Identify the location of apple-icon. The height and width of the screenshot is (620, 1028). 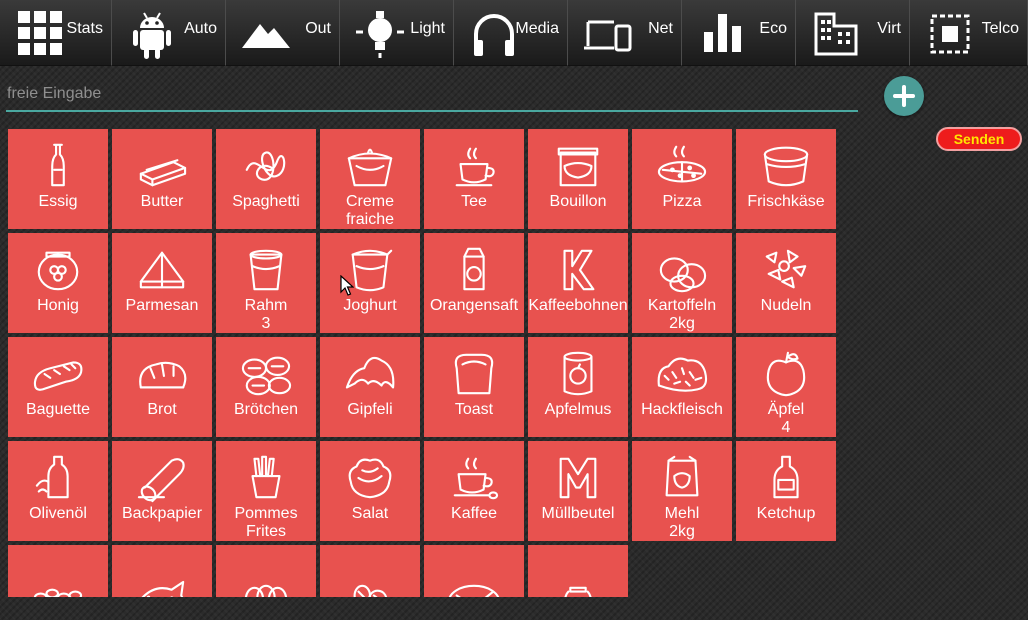
(786, 374).